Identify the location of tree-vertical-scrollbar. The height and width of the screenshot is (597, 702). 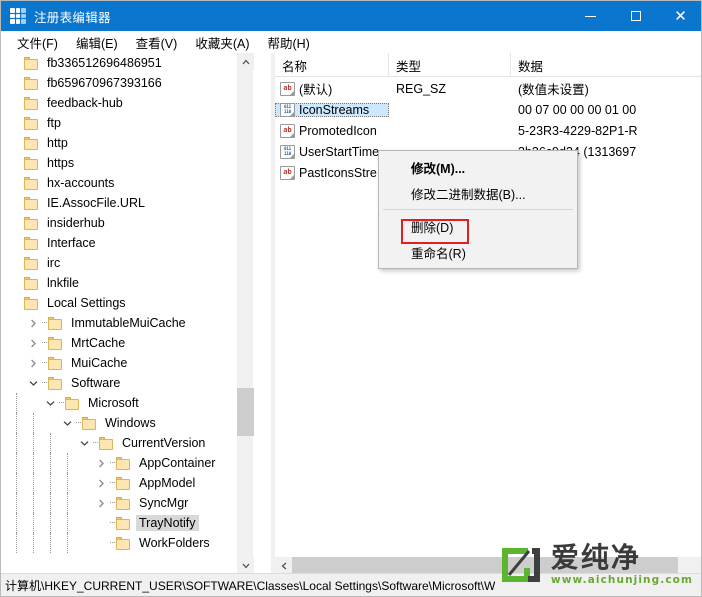
(245, 313).